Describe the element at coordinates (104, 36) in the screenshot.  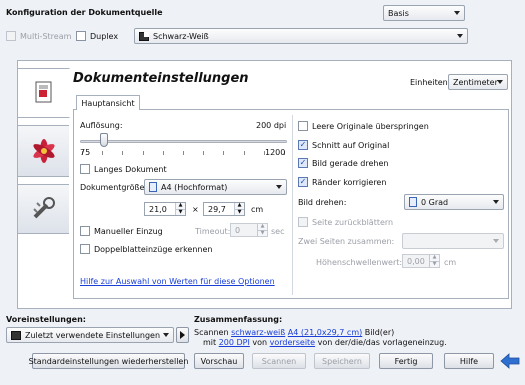
I see `duplex-label: Duplex` at that location.